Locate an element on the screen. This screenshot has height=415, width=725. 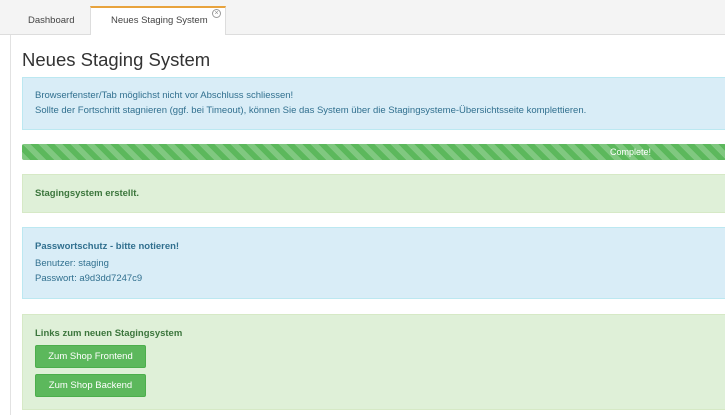
password-user: Benutzer: staging is located at coordinates (72, 263).